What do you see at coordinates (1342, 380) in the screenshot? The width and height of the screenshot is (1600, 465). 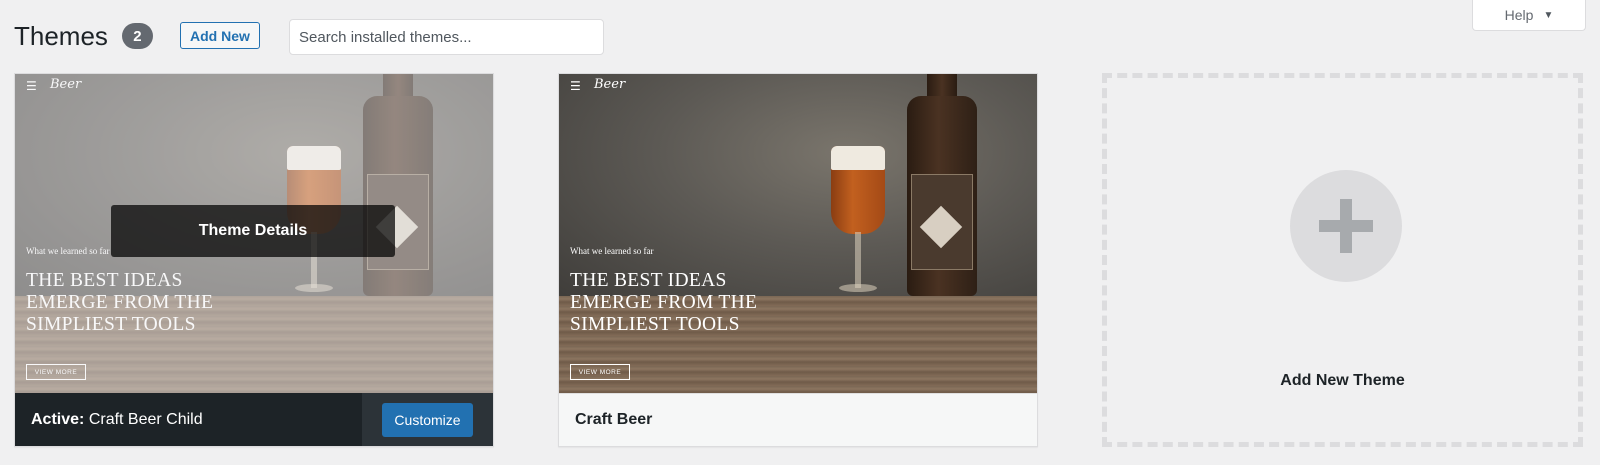 I see `add-new-theme-label: Add New Theme` at bounding box center [1342, 380].